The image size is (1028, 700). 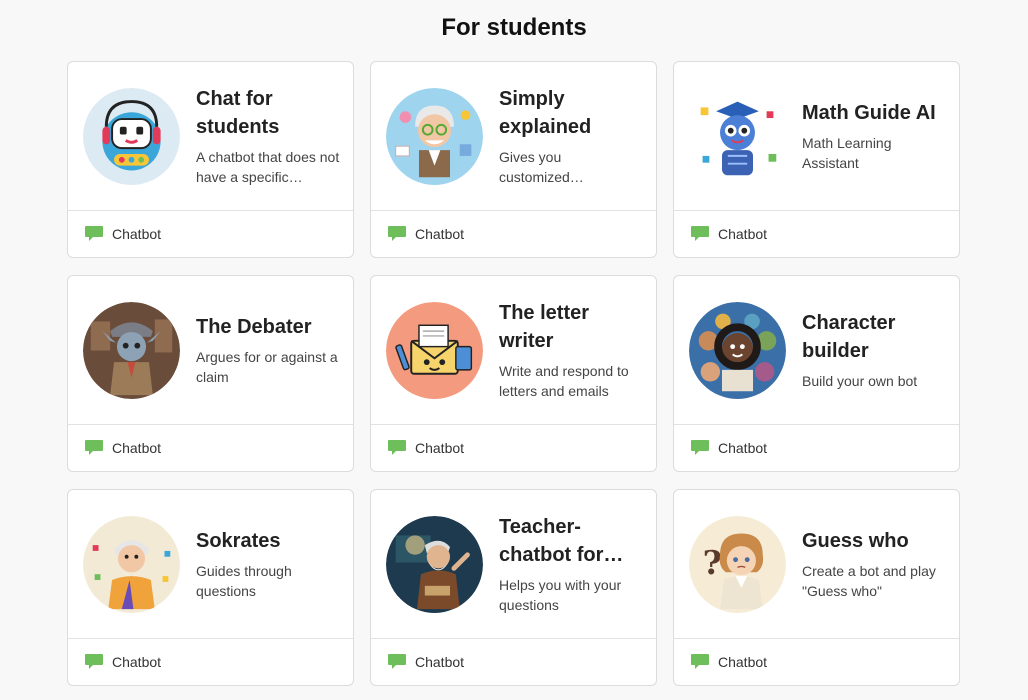 I want to click on card-title: The letter writer, so click(x=544, y=327).